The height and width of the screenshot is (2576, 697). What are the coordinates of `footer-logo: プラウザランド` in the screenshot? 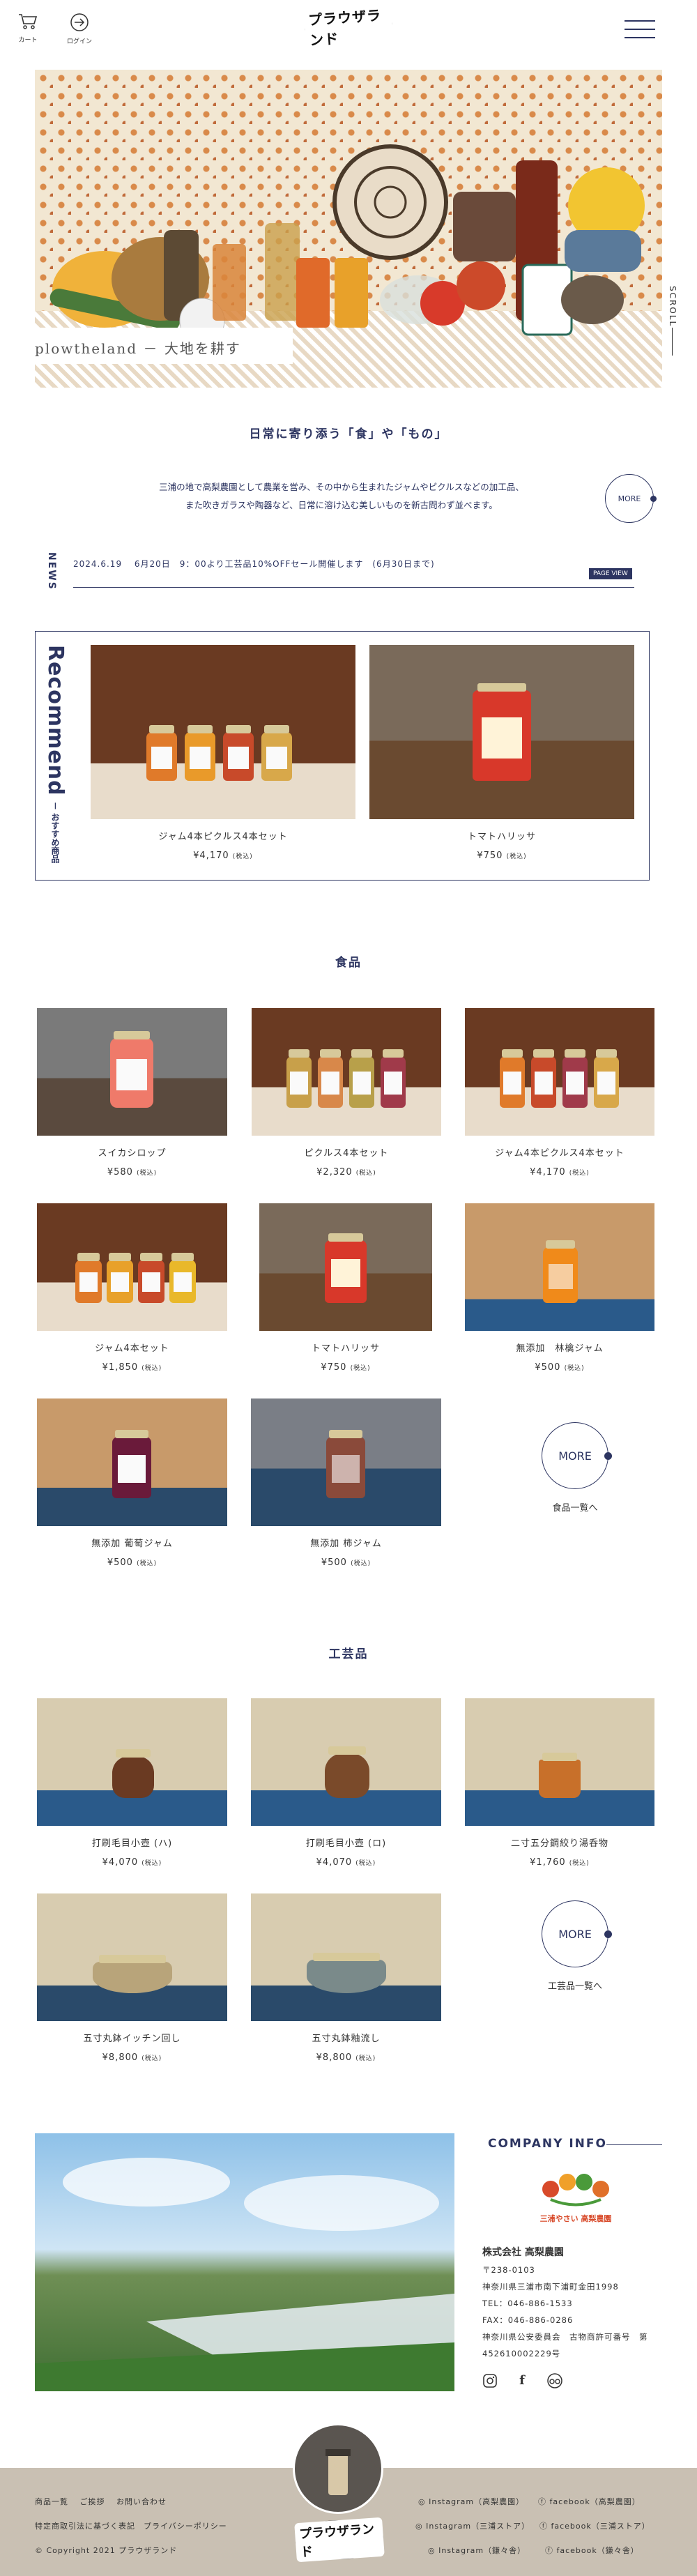 It's located at (339, 2540).